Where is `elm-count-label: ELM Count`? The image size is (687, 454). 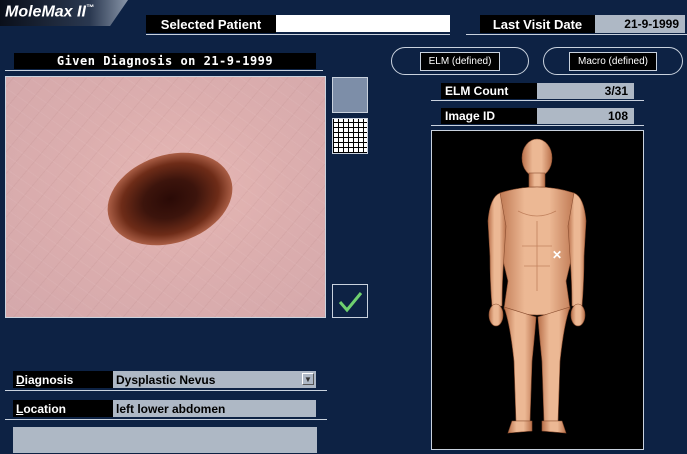 elm-count-label: ELM Count is located at coordinates (489, 91).